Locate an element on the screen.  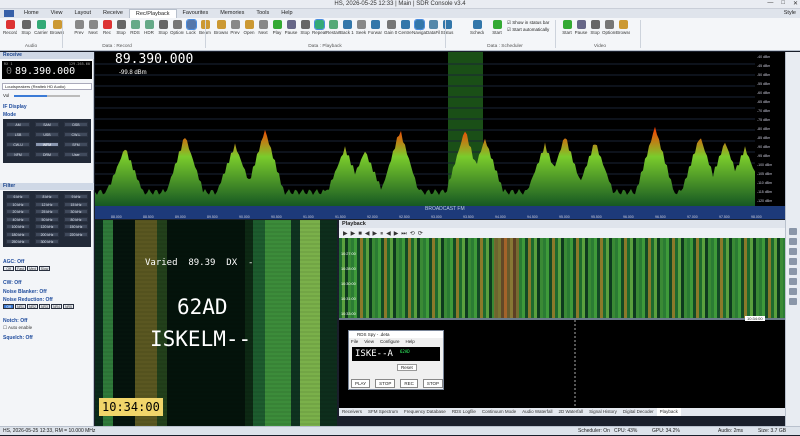
close-icon: ✕ is located at coordinates (795, 3).